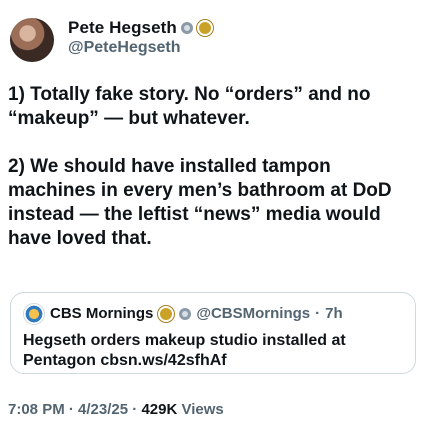 Image resolution: width=426 pixels, height=443 pixels. What do you see at coordinates (102, 313) in the screenshot?
I see `quoted-name: CBS Mornings` at bounding box center [102, 313].